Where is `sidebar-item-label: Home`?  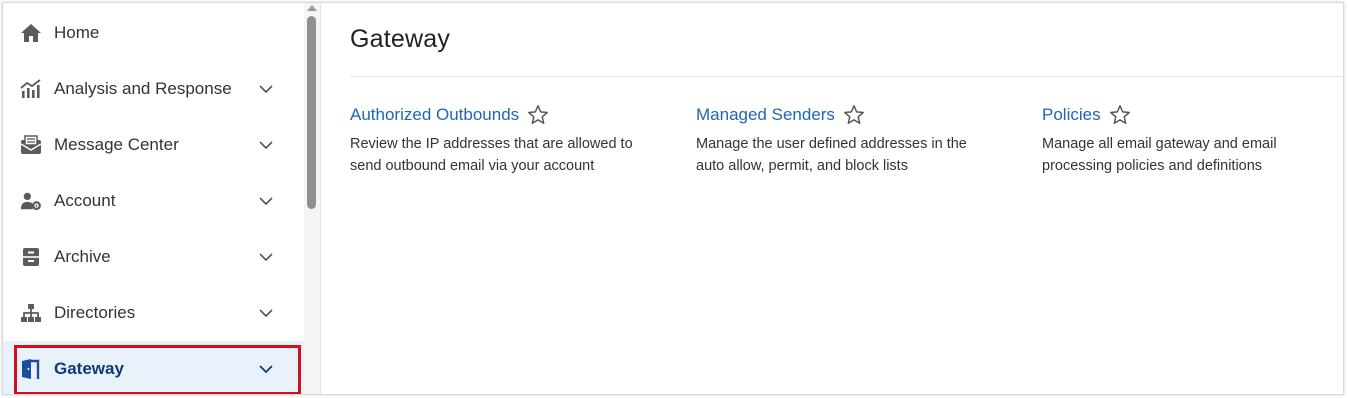 sidebar-item-label: Home is located at coordinates (77, 32).